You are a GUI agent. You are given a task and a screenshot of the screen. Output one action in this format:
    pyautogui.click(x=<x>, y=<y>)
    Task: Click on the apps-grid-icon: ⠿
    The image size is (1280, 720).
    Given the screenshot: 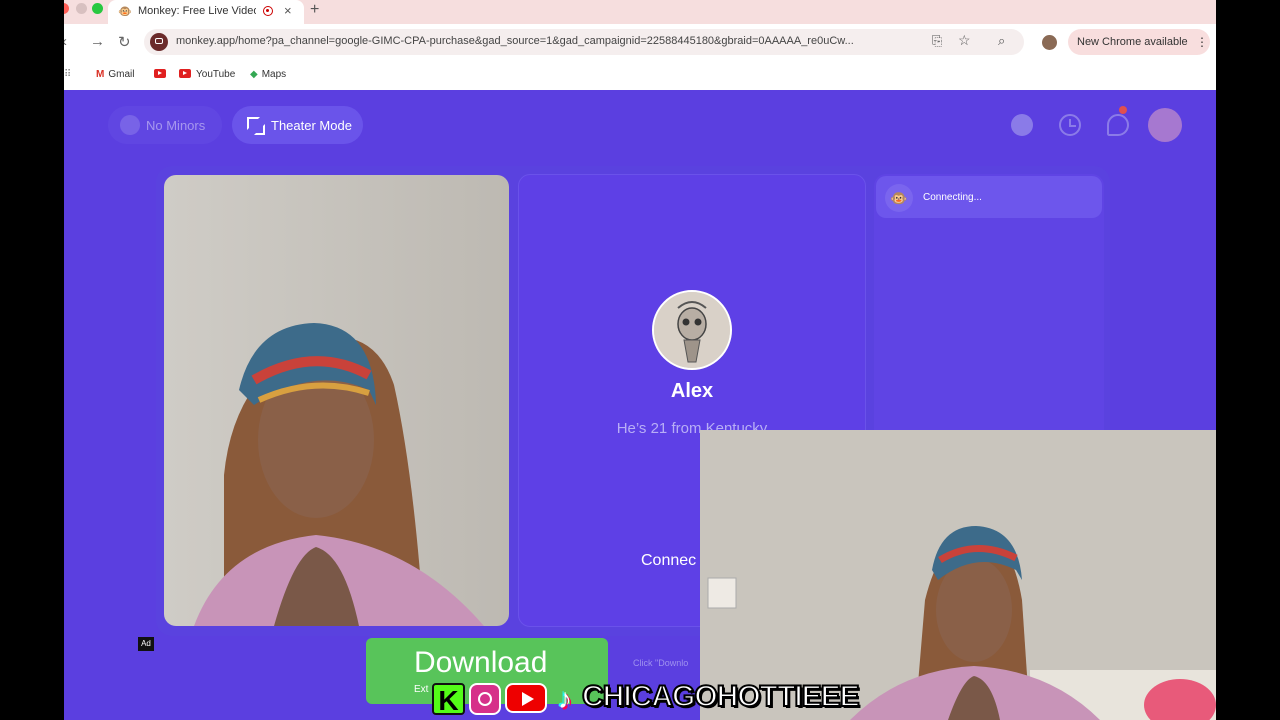 What is the action you would take?
    pyautogui.click(x=67, y=74)
    